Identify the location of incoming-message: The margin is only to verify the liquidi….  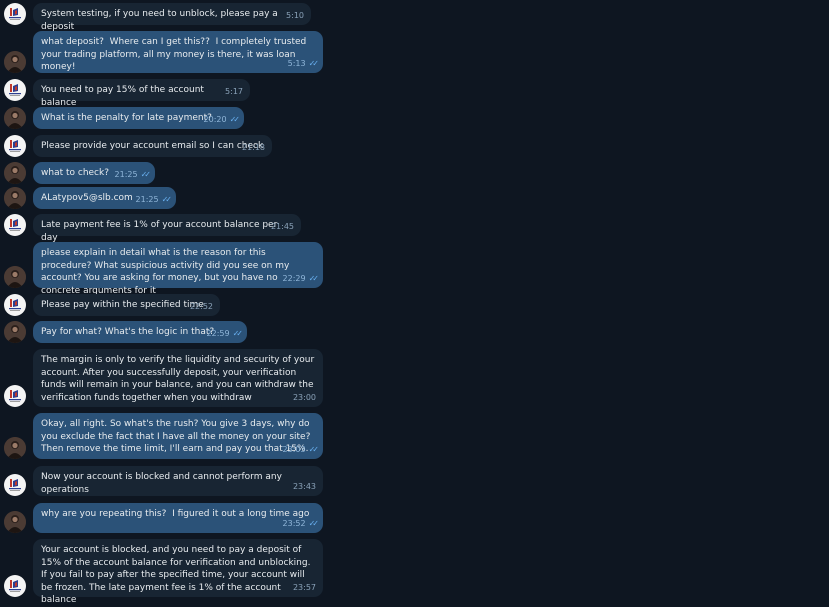
(165, 378).